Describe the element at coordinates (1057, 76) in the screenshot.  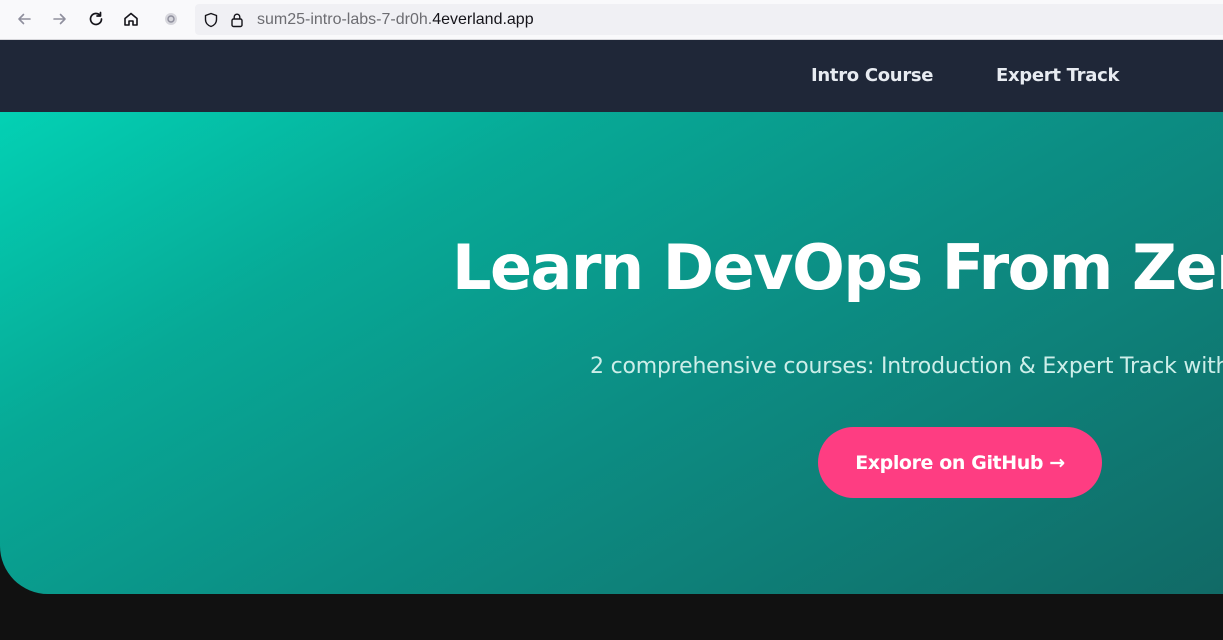
I see `nav-link-expert-track: Expert Track` at that location.